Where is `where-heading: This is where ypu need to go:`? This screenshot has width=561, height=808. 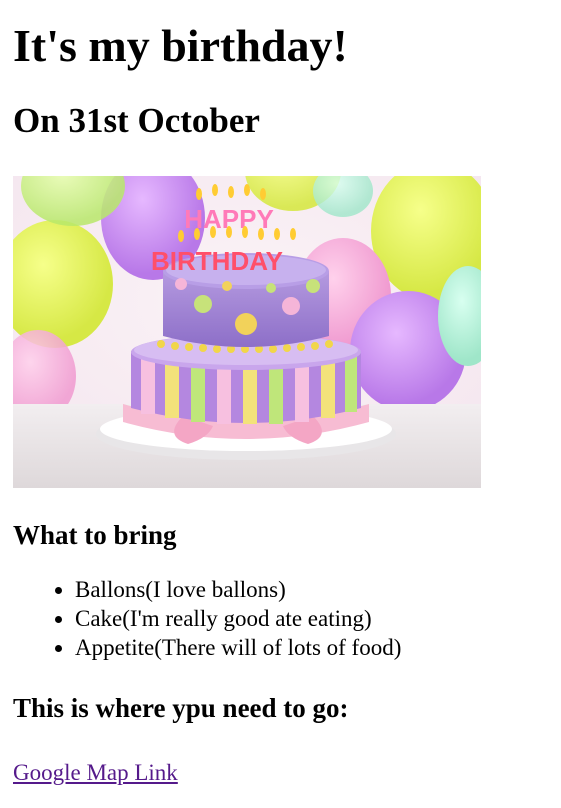
where-heading: This is where ypu need to go: is located at coordinates (181, 708).